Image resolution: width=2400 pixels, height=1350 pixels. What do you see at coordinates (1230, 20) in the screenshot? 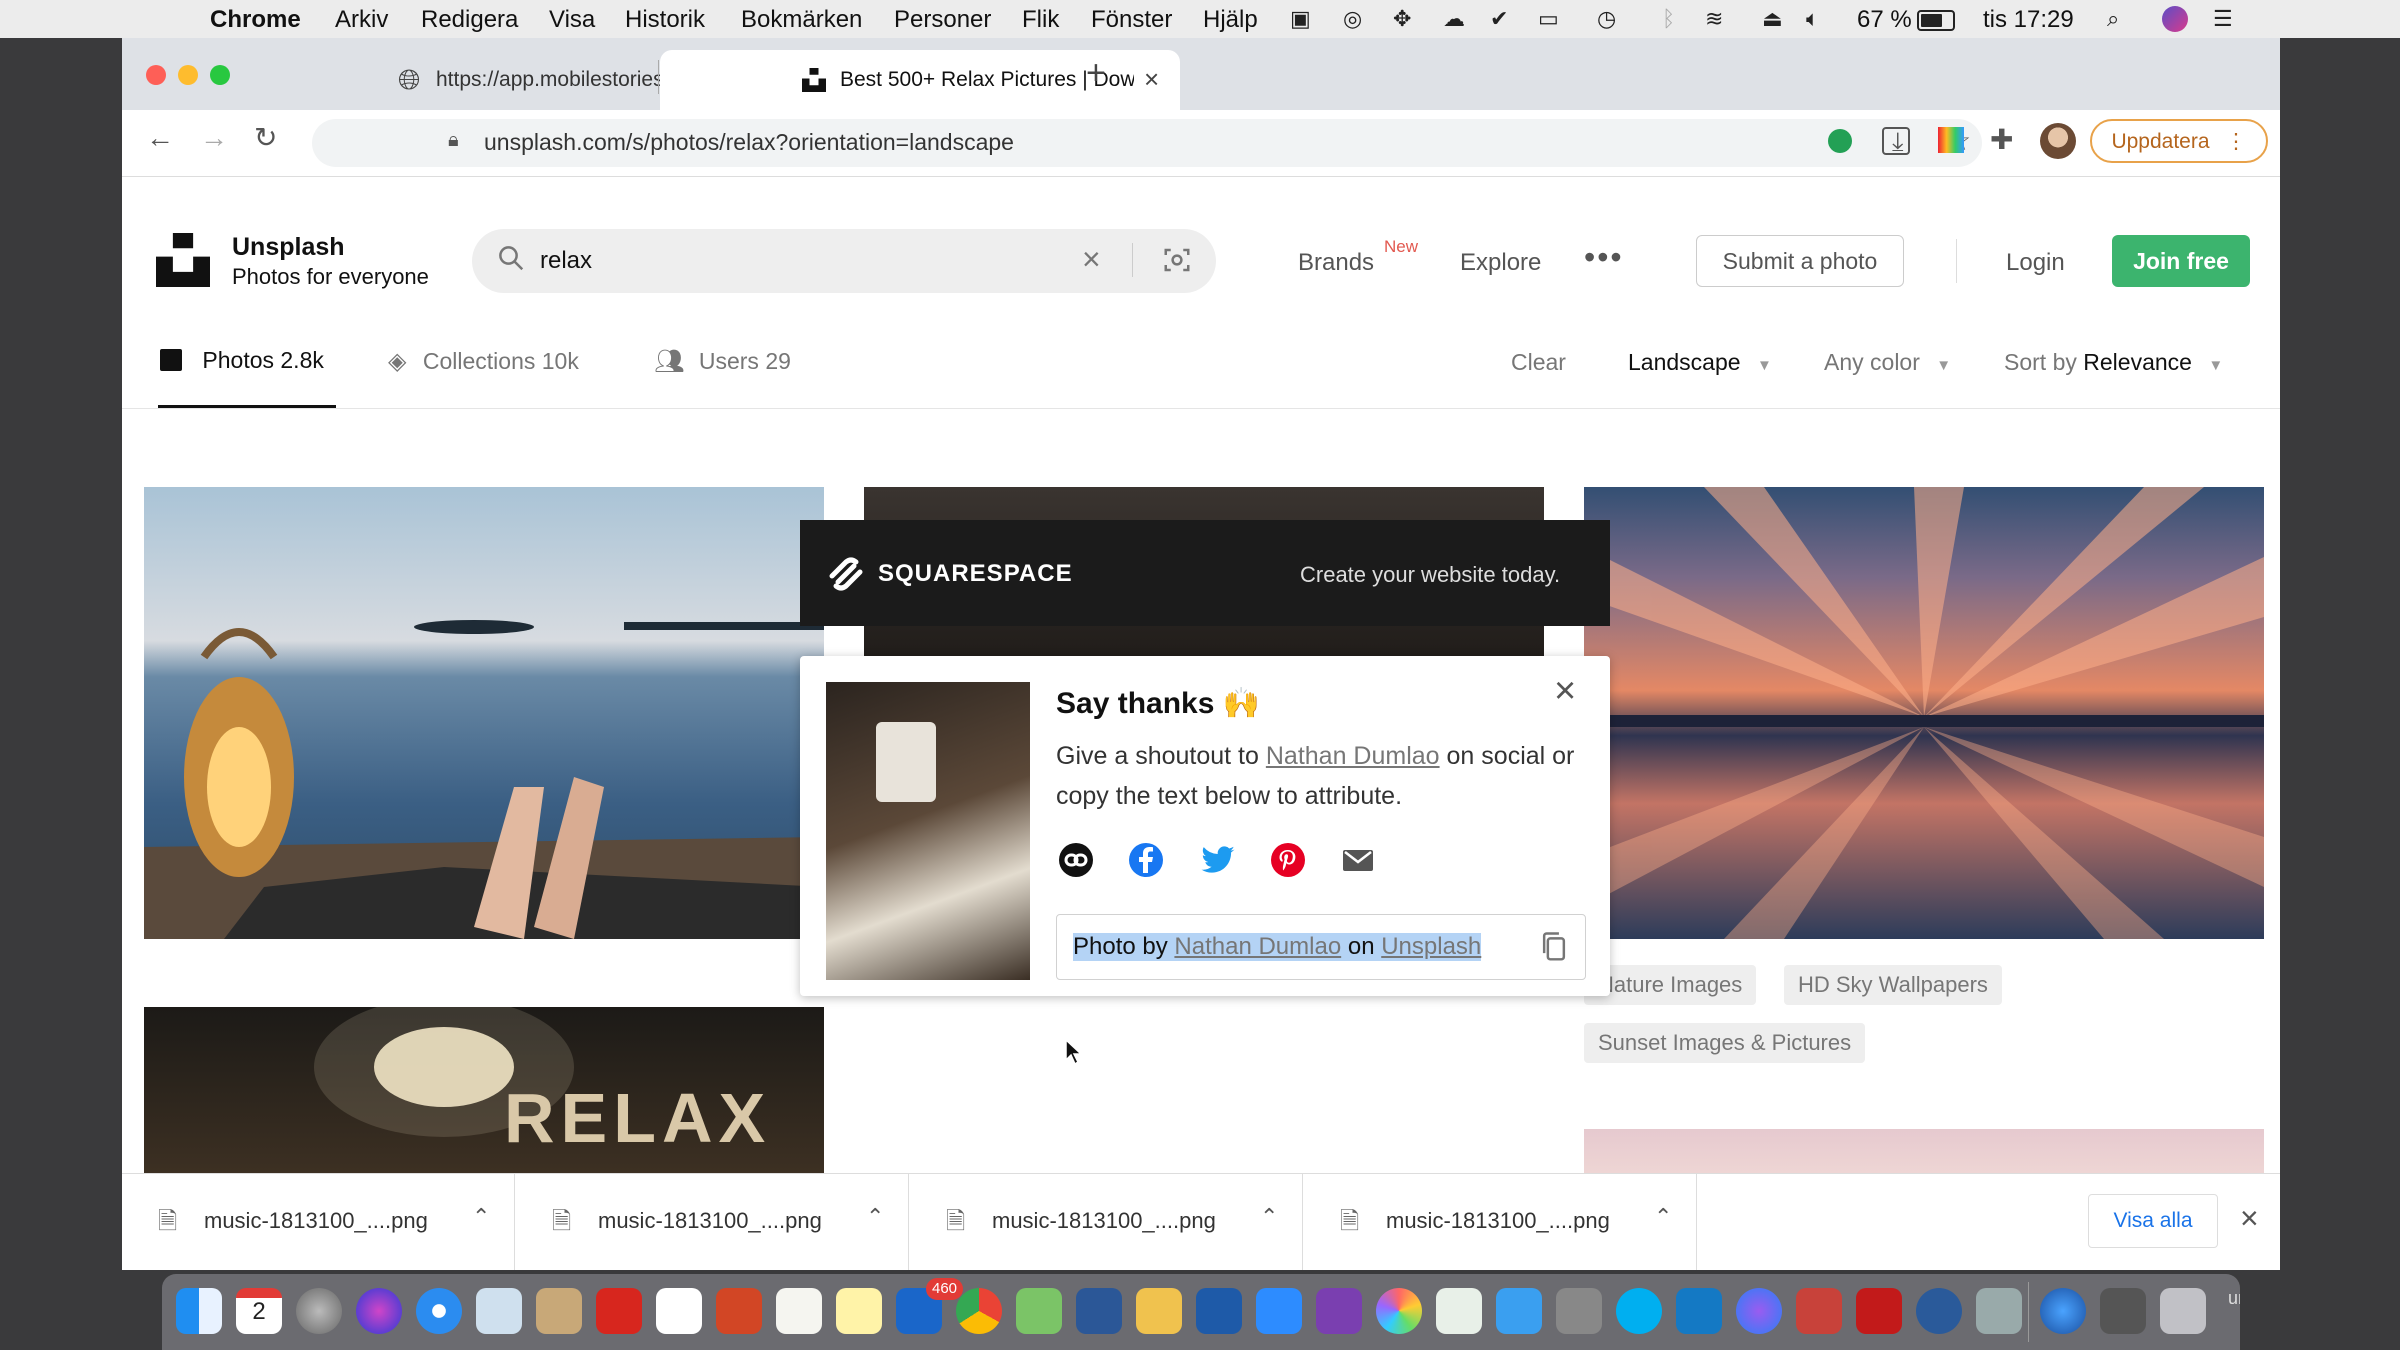
I see `menu-item-hjalp: Hjälp` at bounding box center [1230, 20].